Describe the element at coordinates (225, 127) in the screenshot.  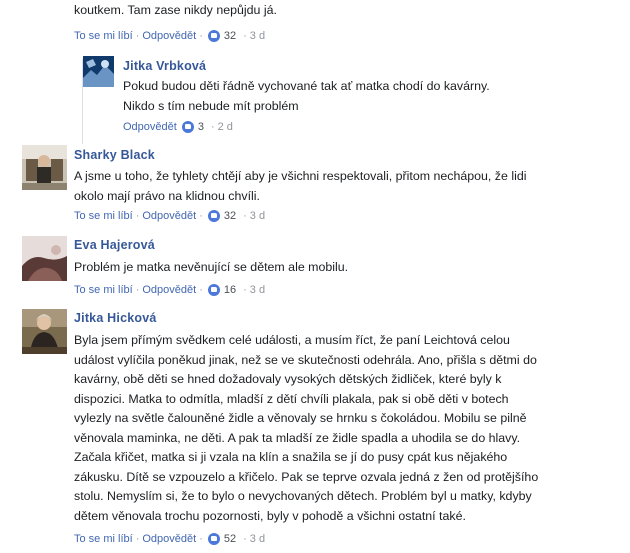
I see `timestamp: 2 d` at that location.